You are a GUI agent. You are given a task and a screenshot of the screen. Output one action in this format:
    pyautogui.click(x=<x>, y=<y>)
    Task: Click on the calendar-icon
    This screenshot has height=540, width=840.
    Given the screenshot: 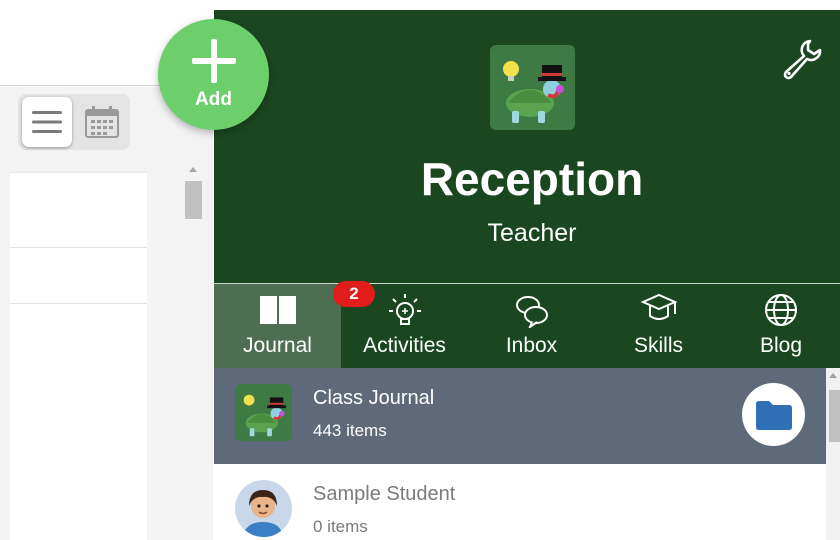 What is the action you would take?
    pyautogui.click(x=102, y=122)
    